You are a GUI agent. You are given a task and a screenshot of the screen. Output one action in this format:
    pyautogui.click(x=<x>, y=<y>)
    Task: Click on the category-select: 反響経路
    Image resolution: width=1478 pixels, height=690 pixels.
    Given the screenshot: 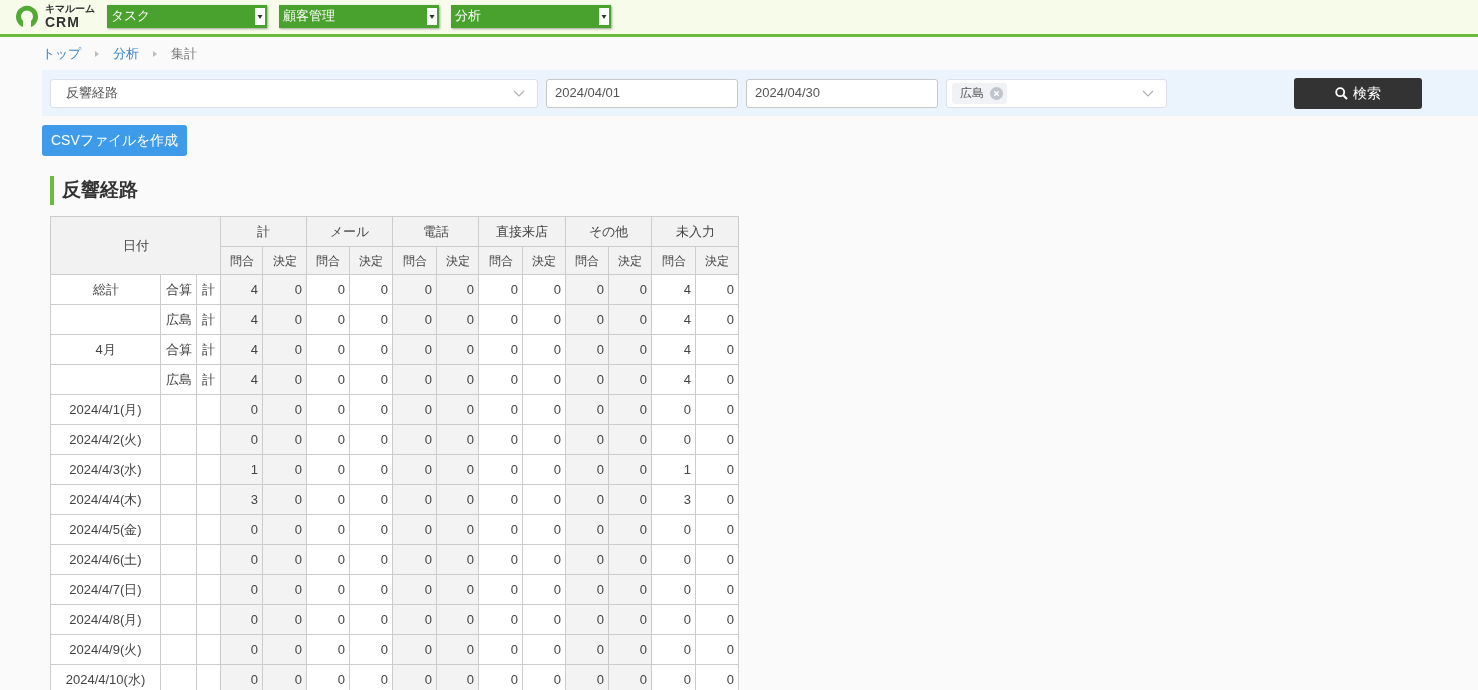 What is the action you would take?
    pyautogui.click(x=294, y=93)
    